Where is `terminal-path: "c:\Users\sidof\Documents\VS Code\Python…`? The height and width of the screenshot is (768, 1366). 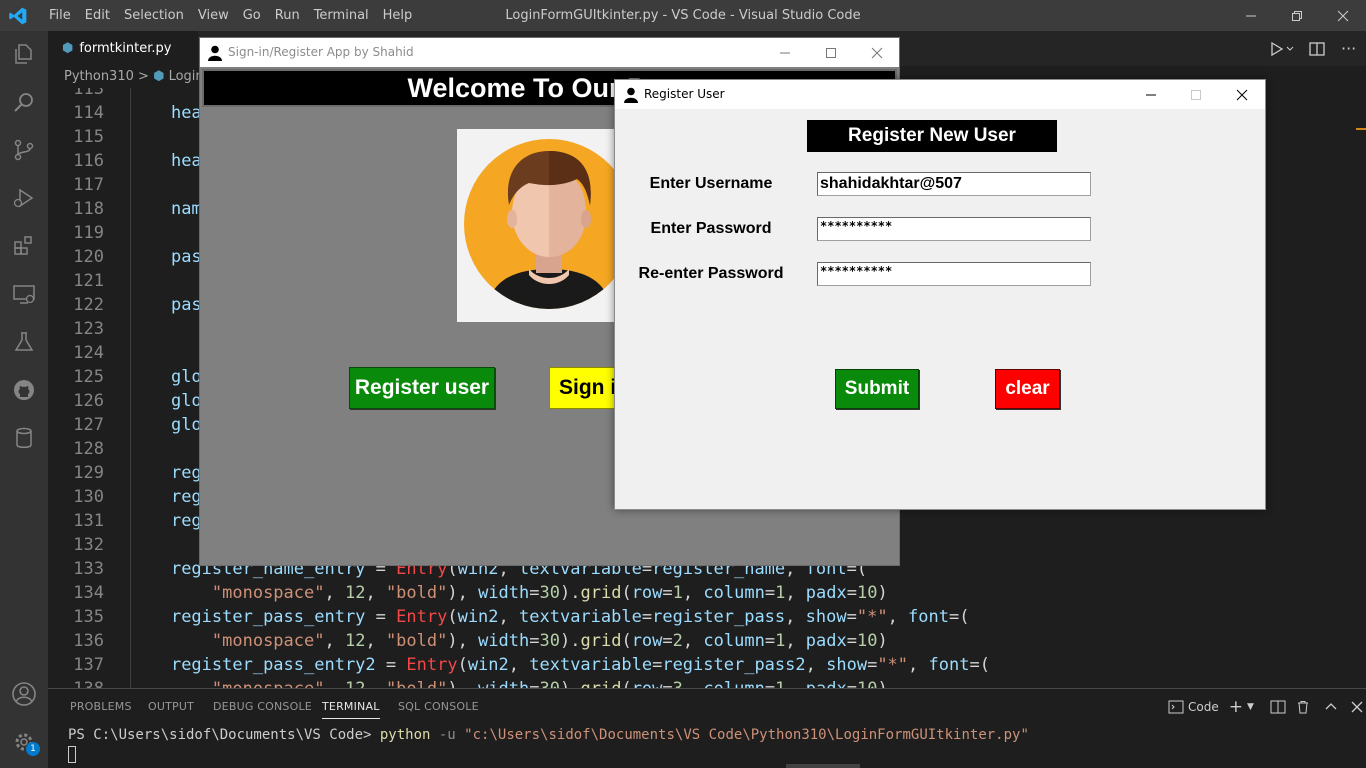
terminal-path: "c:\Users\sidof\Documents\VS Code\Python… is located at coordinates (746, 735).